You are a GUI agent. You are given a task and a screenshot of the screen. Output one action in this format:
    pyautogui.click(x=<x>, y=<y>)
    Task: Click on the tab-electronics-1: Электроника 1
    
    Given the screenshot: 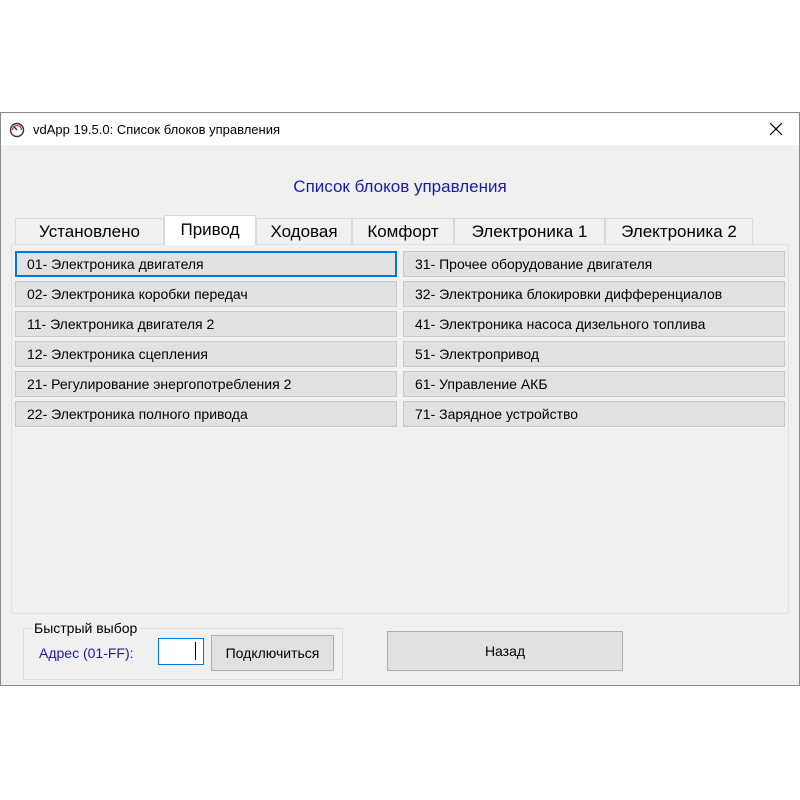 What is the action you would take?
    pyautogui.click(x=529, y=231)
    